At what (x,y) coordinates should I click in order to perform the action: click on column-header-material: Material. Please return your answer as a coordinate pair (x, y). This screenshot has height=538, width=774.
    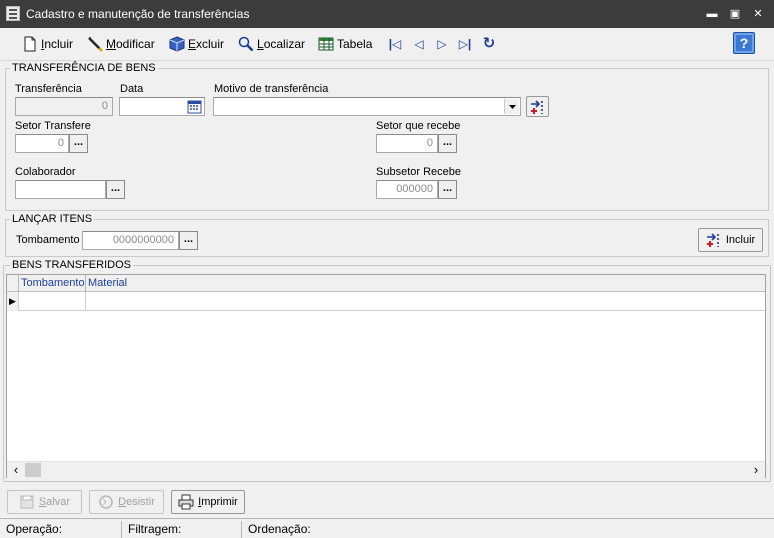
    Looking at the image, I should click on (425, 283).